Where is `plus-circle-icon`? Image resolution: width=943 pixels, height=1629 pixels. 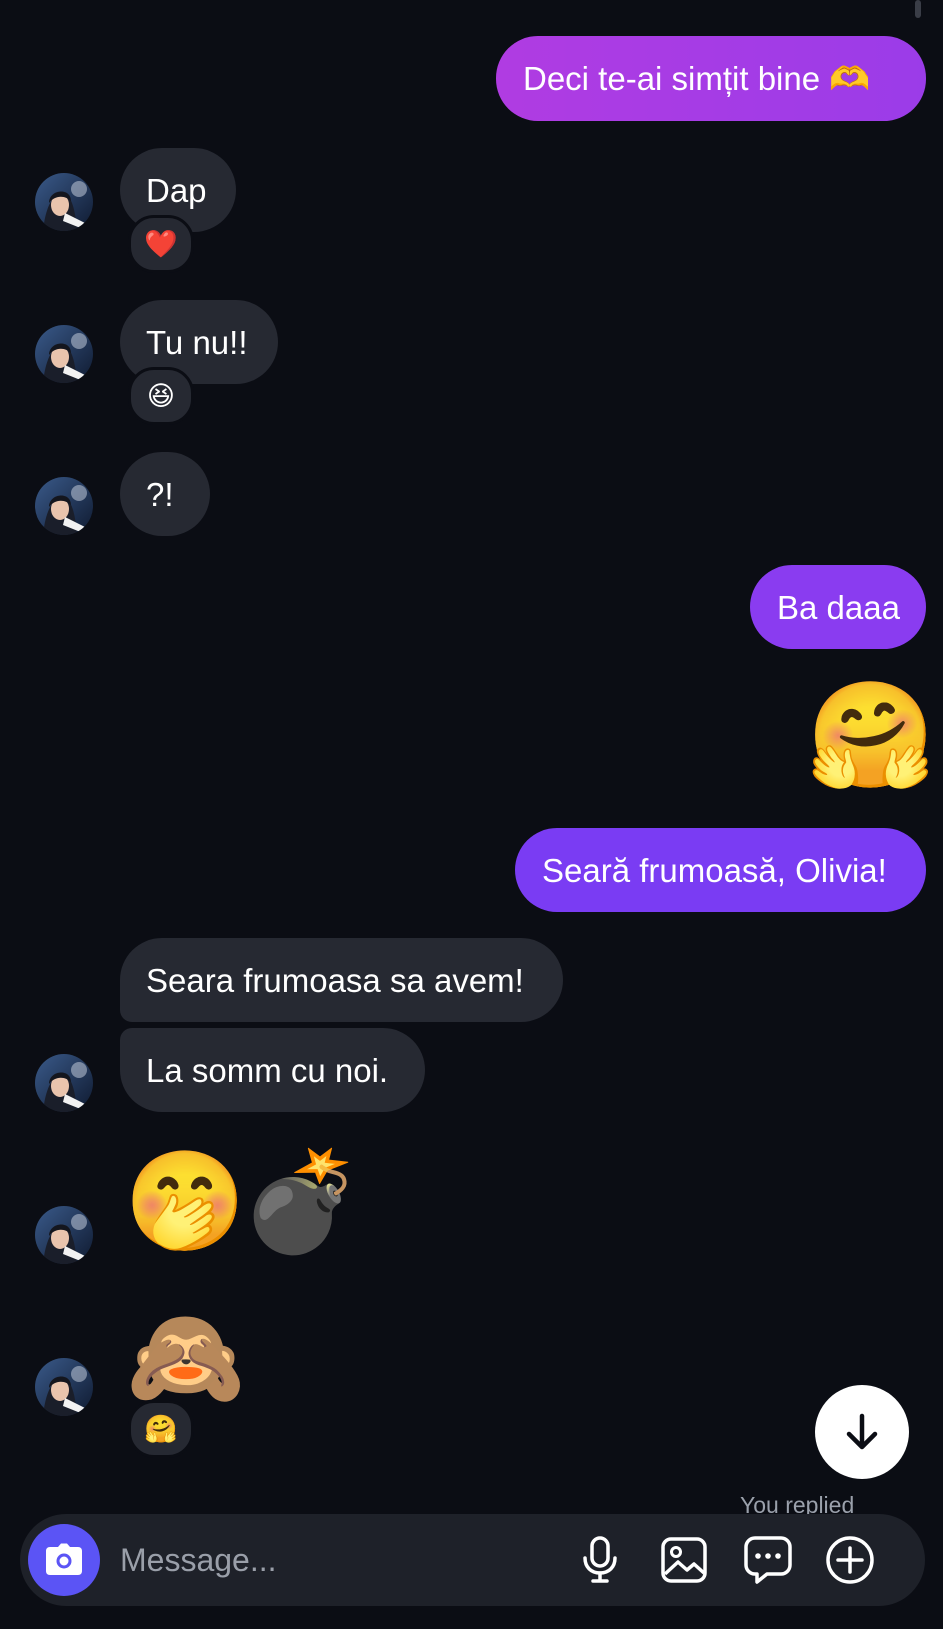
plus-circle-icon is located at coordinates (850, 1560).